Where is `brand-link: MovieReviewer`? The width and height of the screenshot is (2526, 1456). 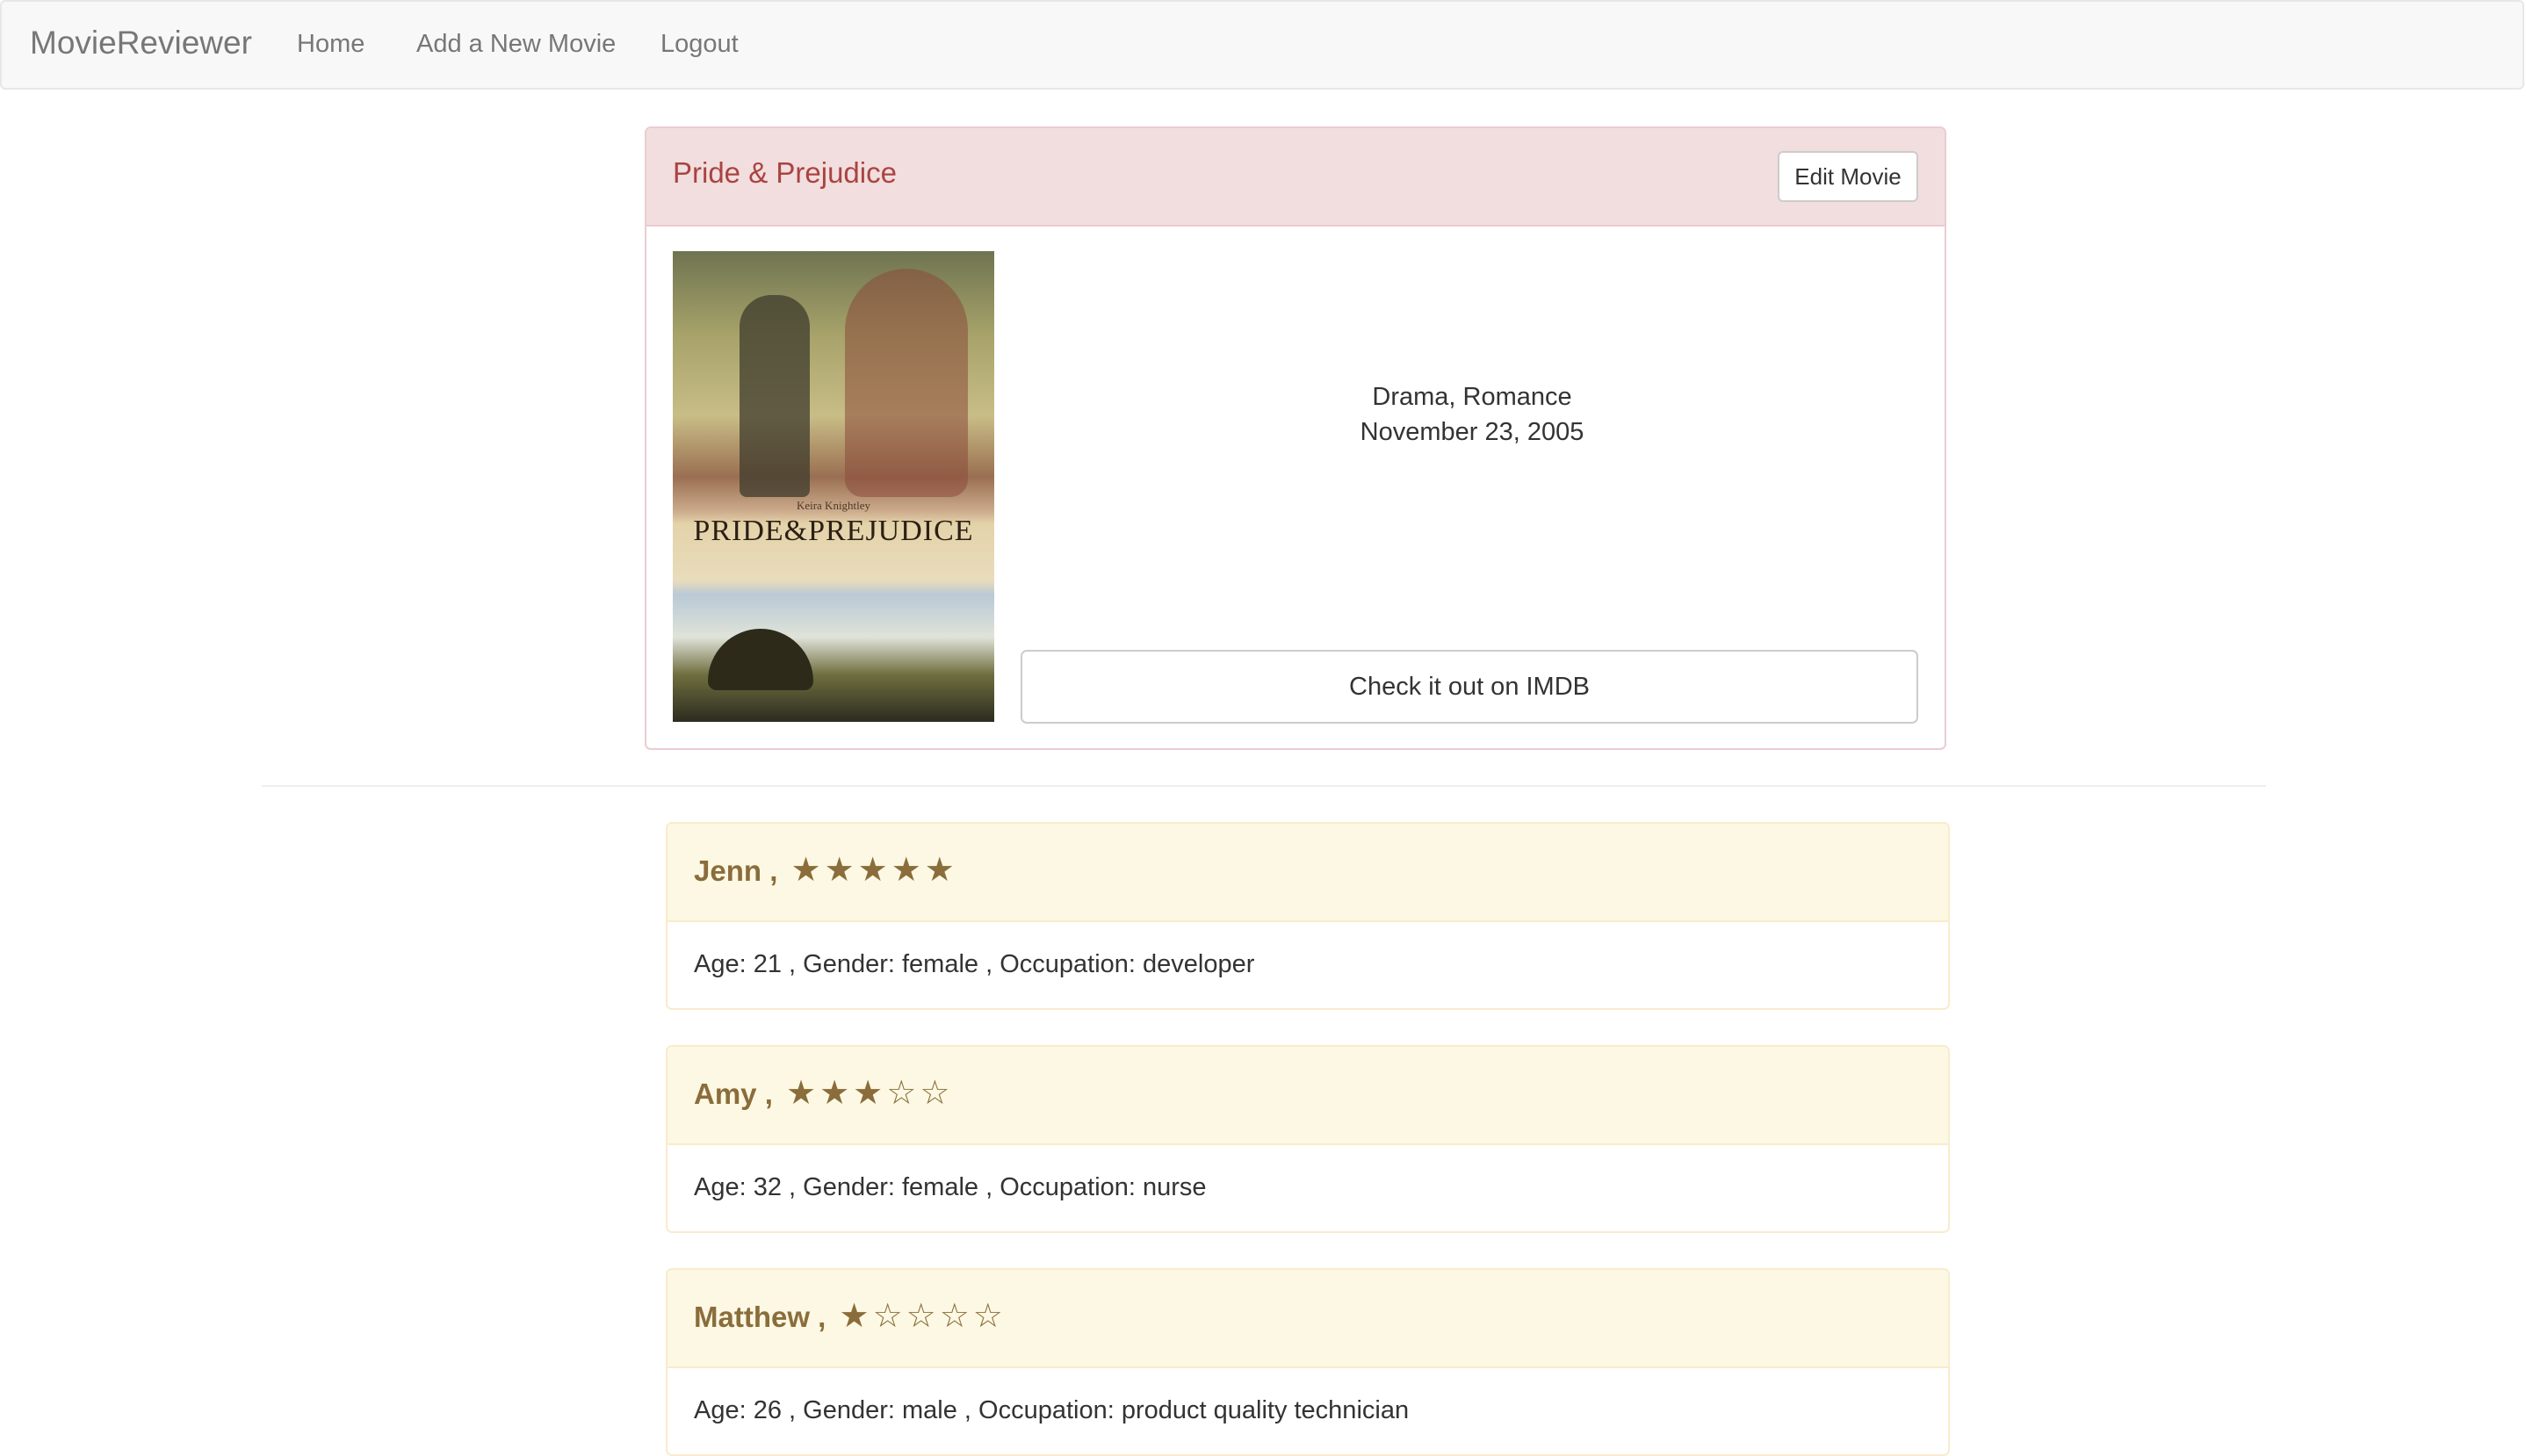
brand-link: MovieReviewer is located at coordinates (141, 43).